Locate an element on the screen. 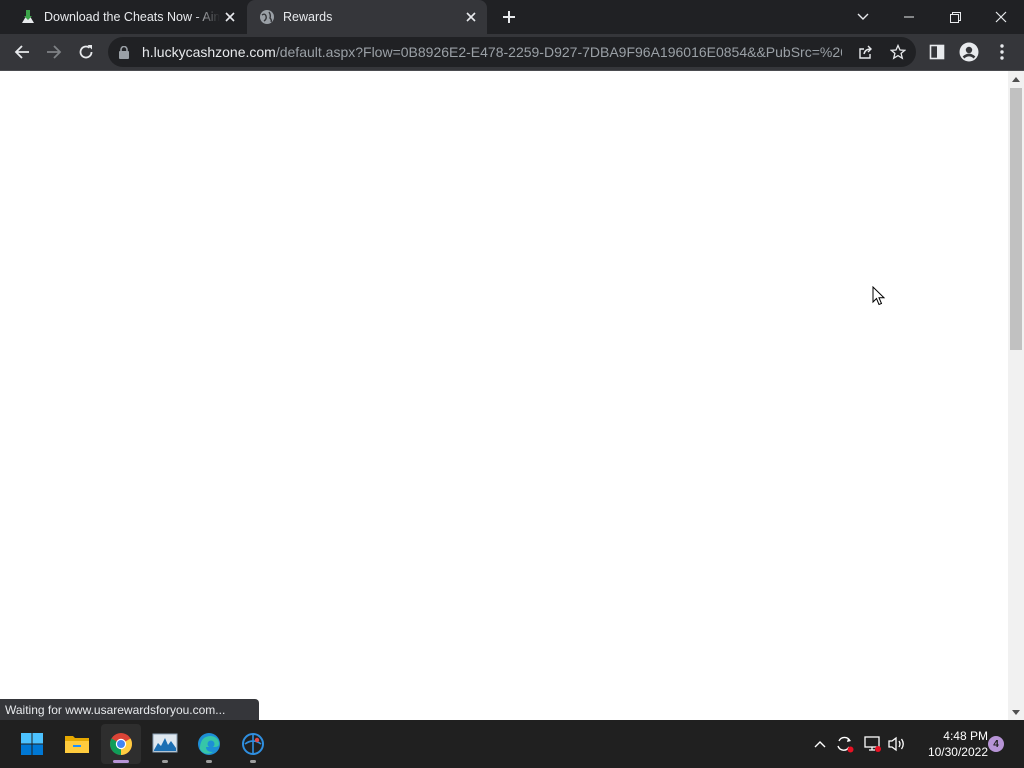 Image resolution: width=1024 pixels, height=768 pixels. network-icon is located at coordinates (872, 744).